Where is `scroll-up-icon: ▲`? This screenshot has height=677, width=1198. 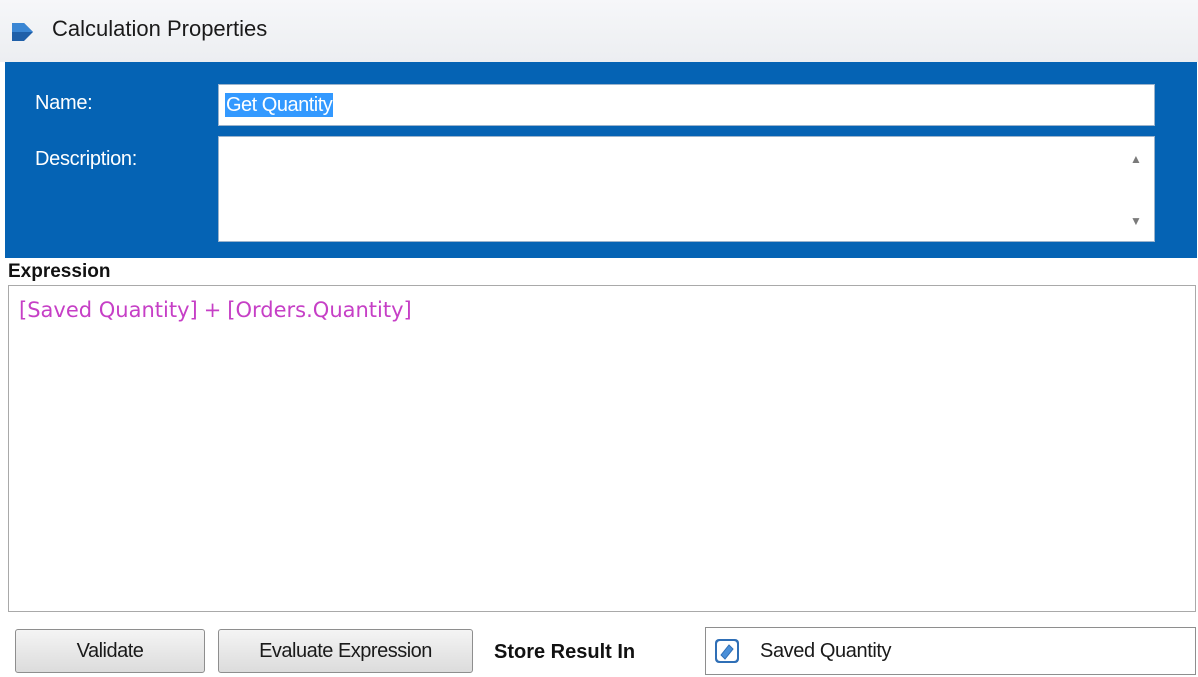 scroll-up-icon: ▲ is located at coordinates (1136, 159).